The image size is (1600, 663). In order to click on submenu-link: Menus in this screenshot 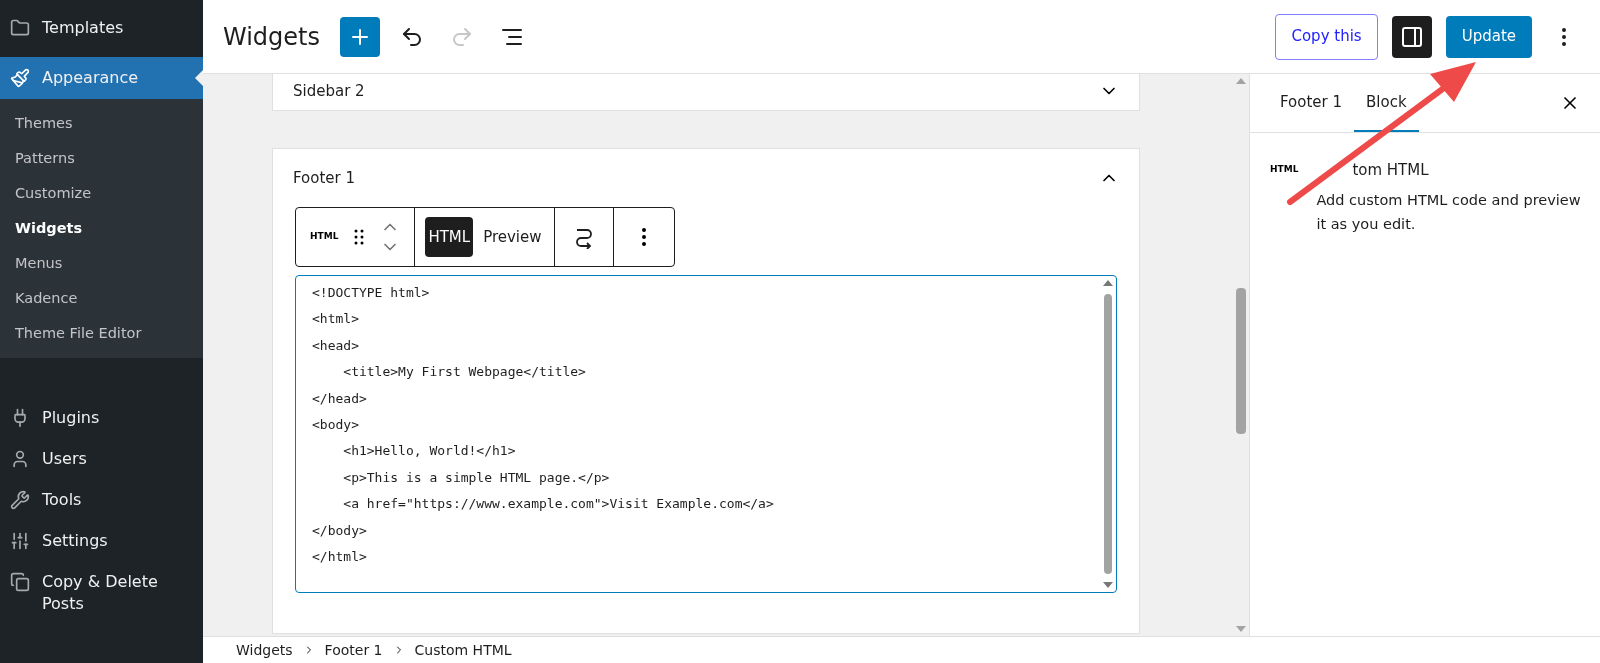, I will do `click(101, 263)`.